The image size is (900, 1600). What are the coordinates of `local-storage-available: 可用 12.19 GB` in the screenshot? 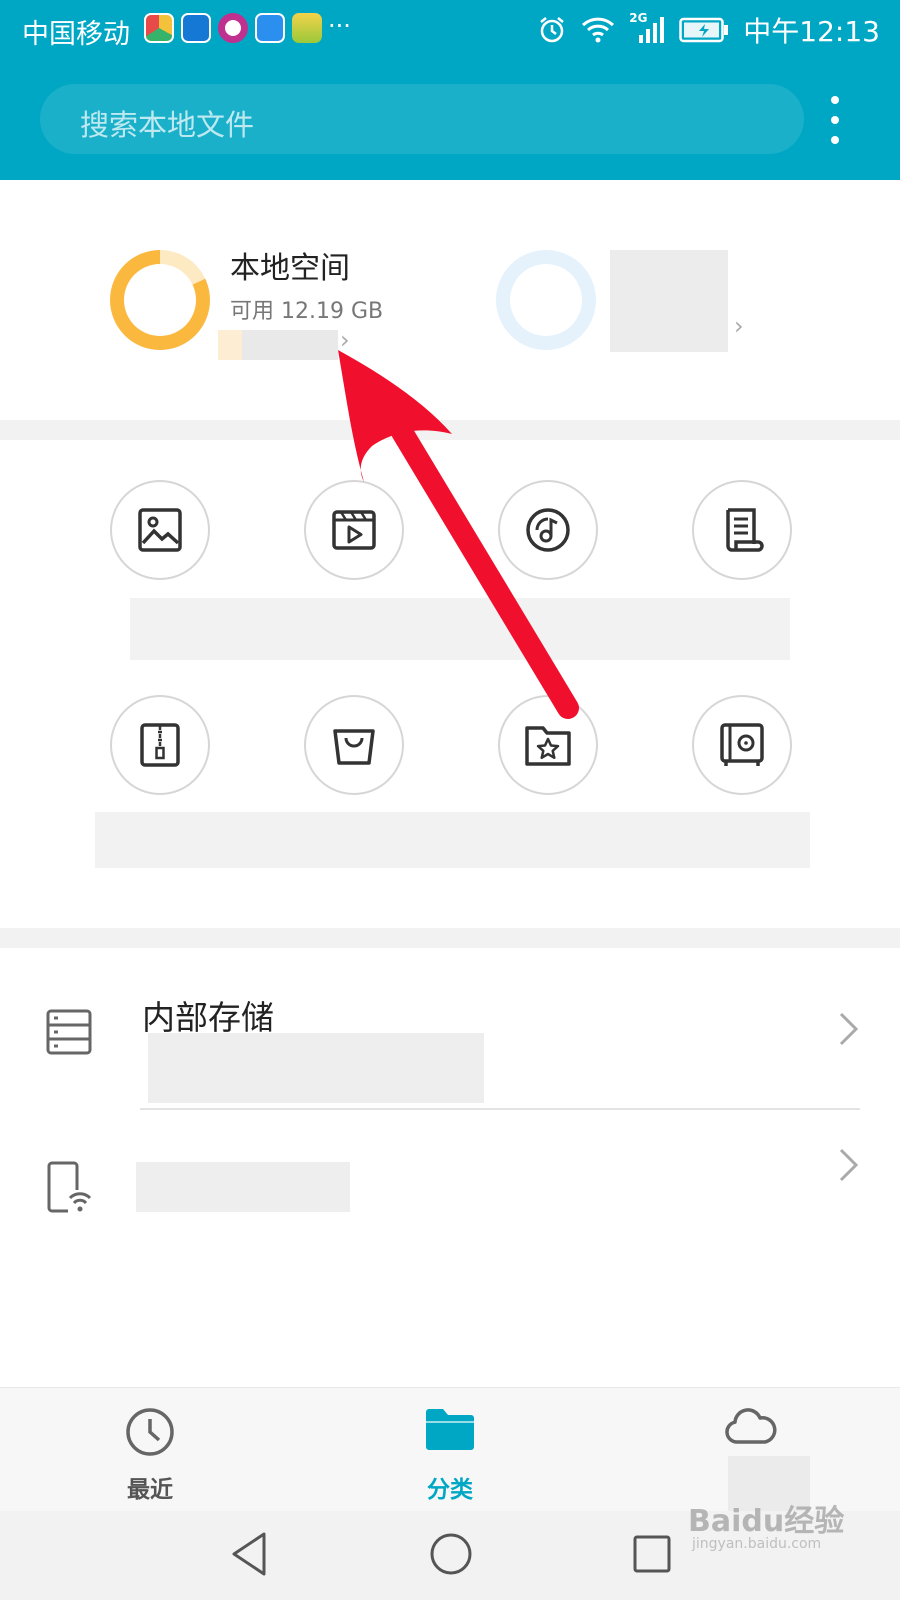 It's located at (307, 311).